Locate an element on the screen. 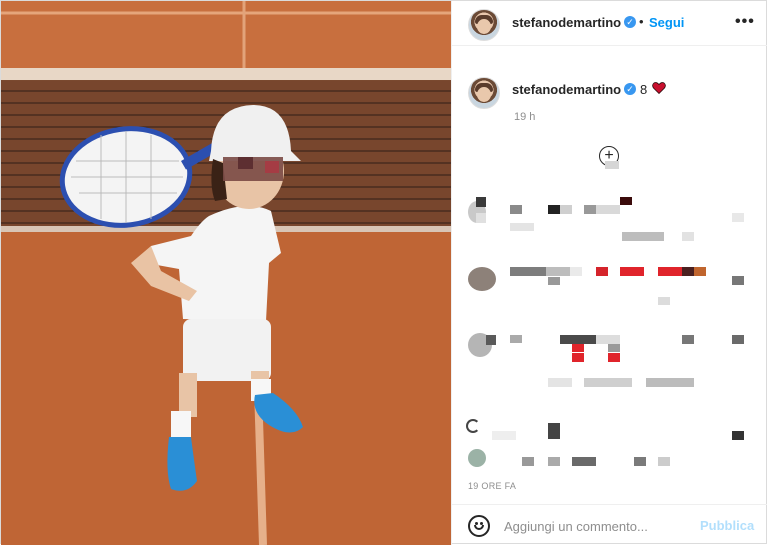 The height and width of the screenshot is (546, 767). caption-text: 8 is located at coordinates (644, 89).